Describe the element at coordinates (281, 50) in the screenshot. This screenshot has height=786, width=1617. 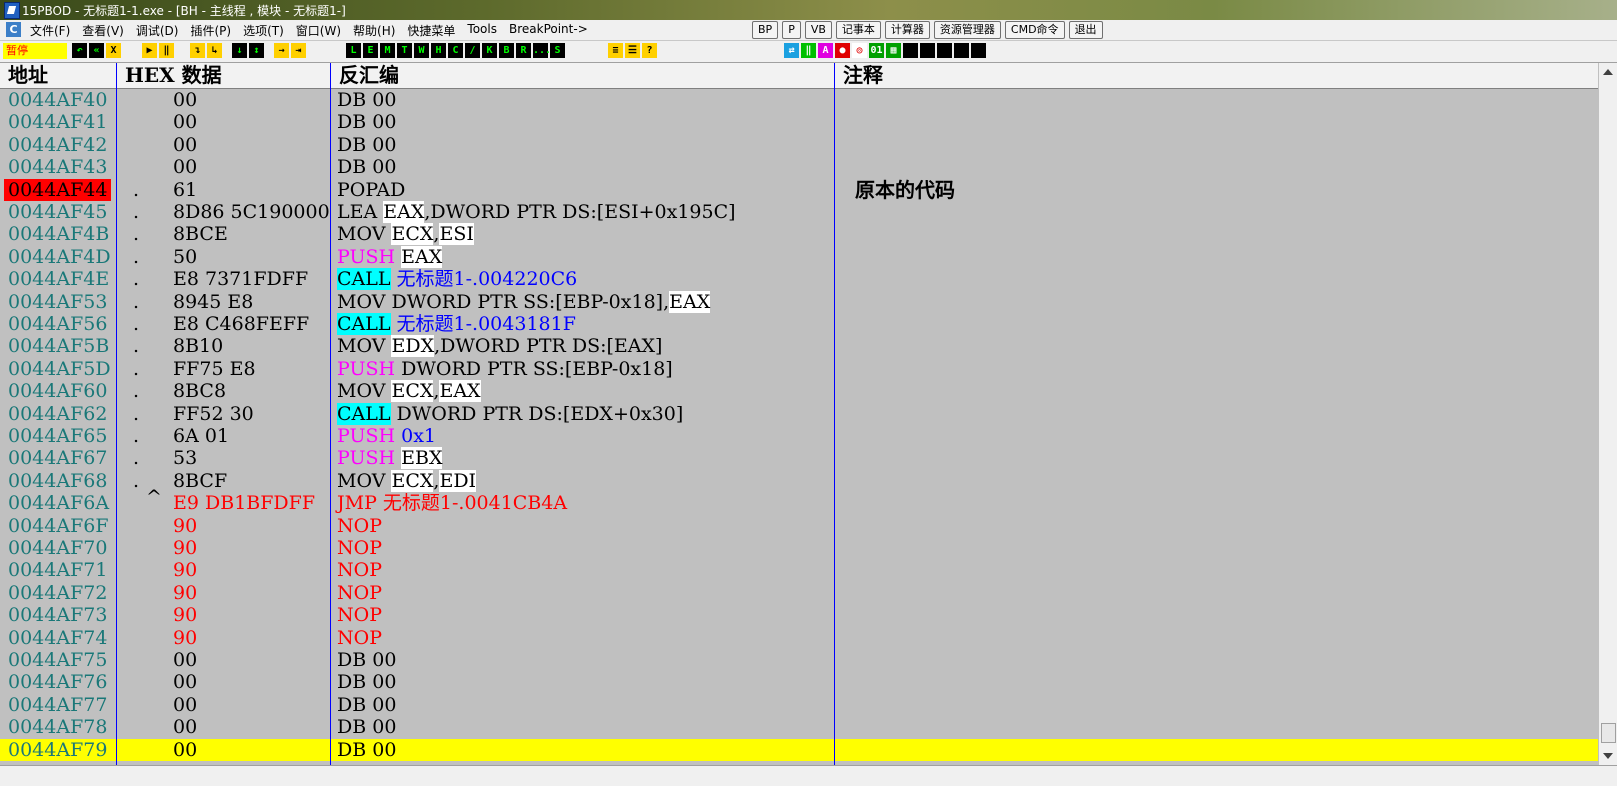
I see `execute-till-return-icon: →` at that location.